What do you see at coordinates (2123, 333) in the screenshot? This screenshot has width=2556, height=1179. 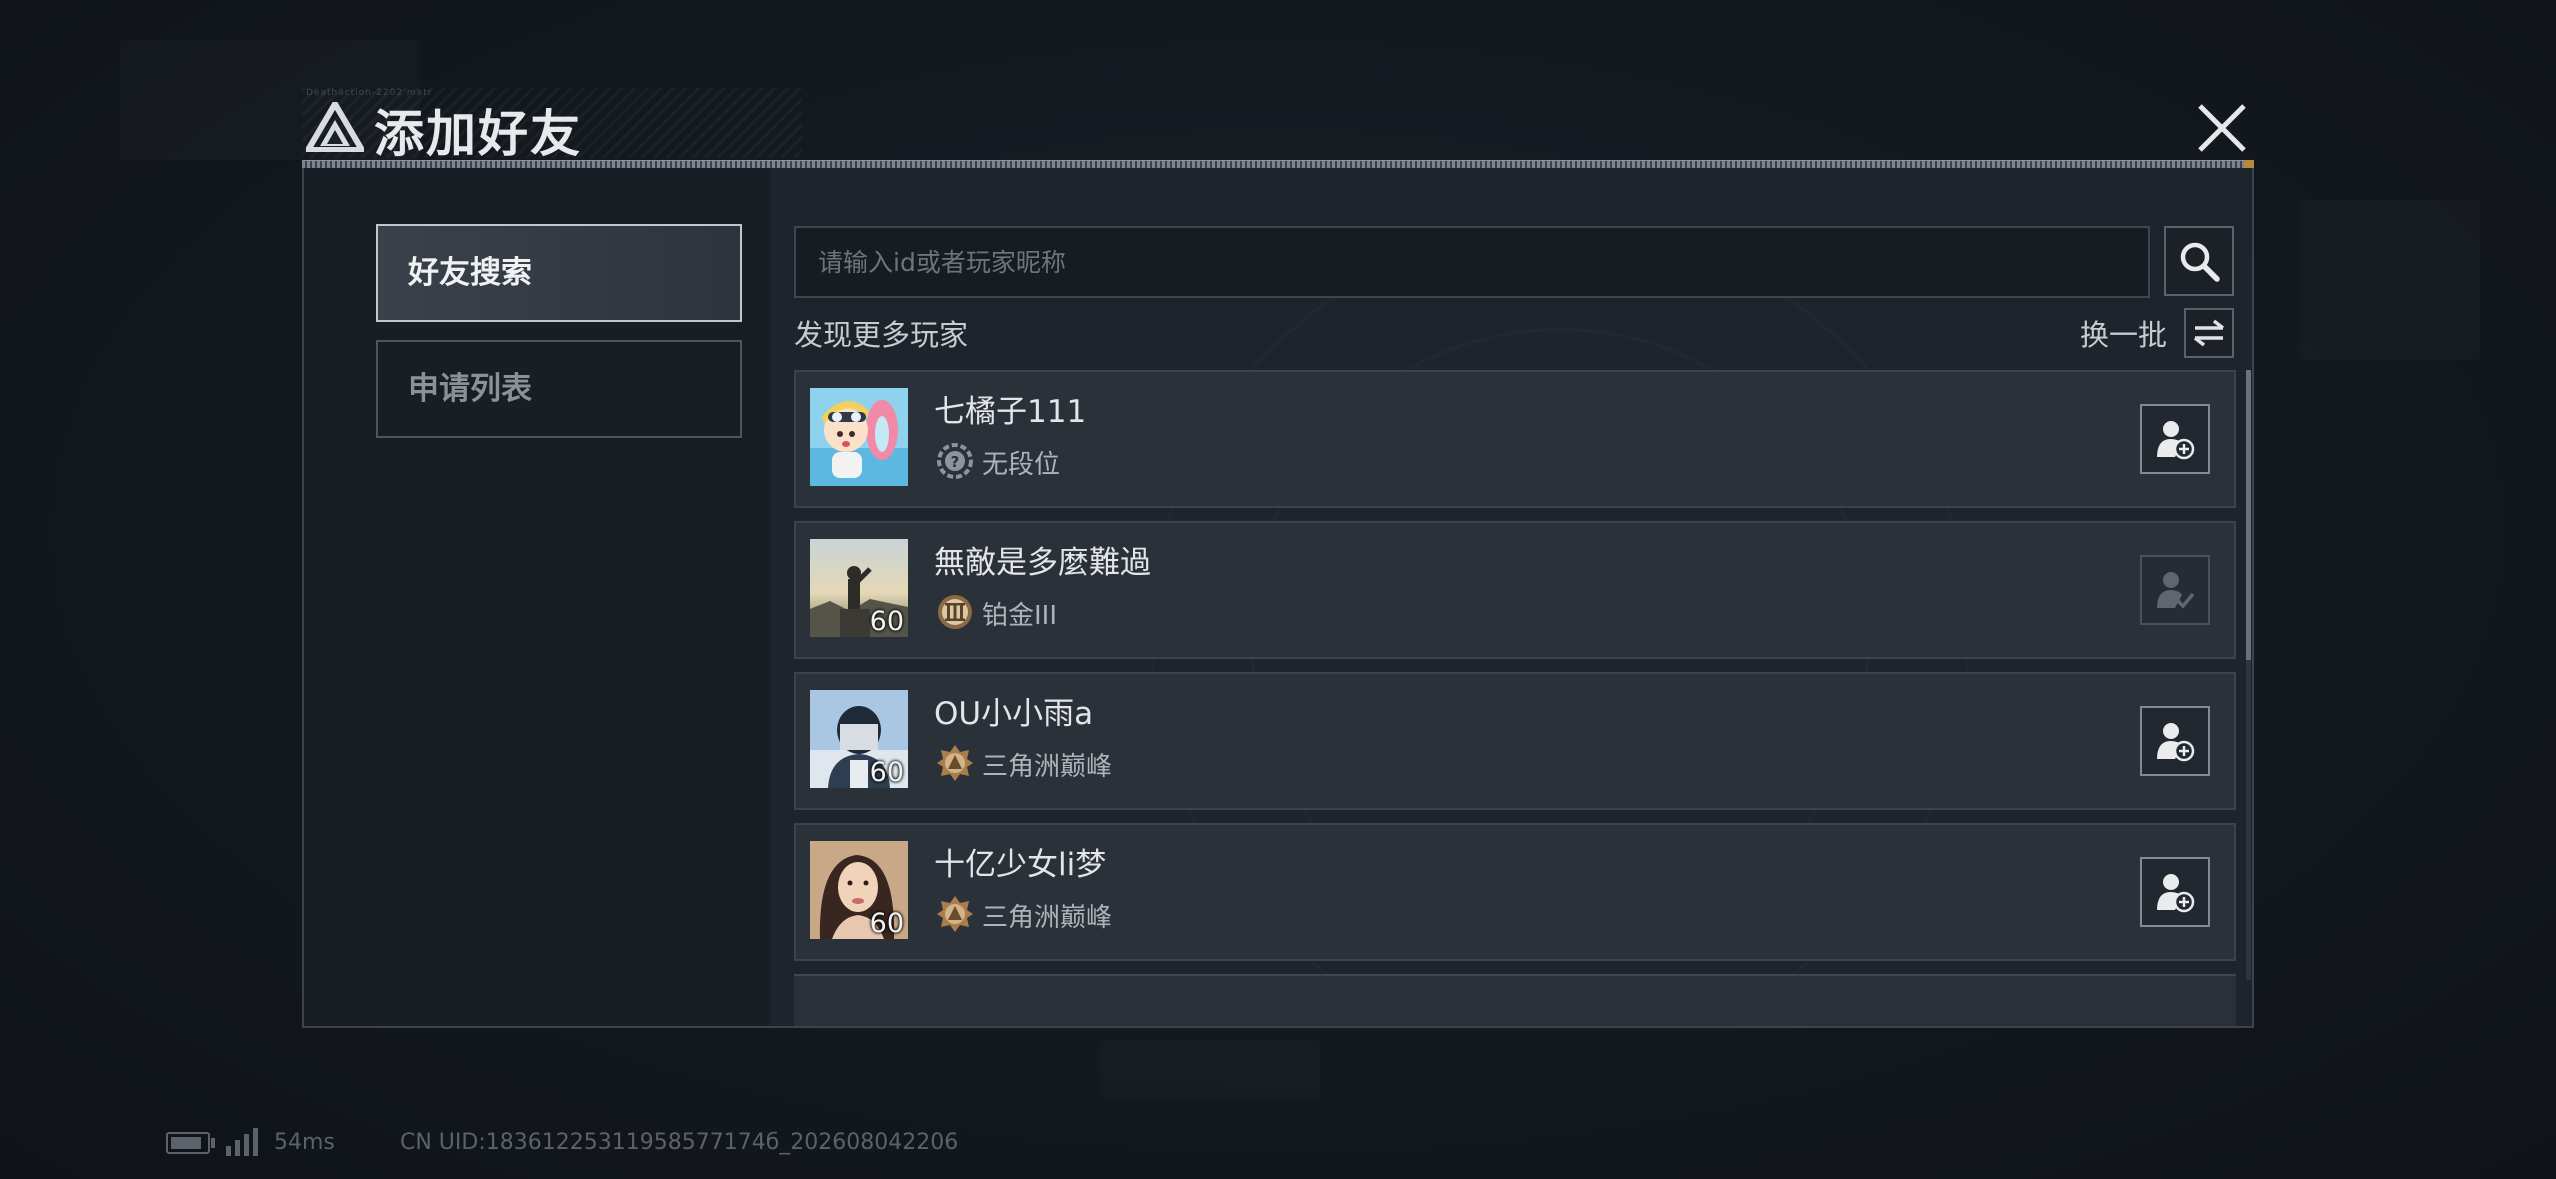 I see `refresh-label: 换一批` at bounding box center [2123, 333].